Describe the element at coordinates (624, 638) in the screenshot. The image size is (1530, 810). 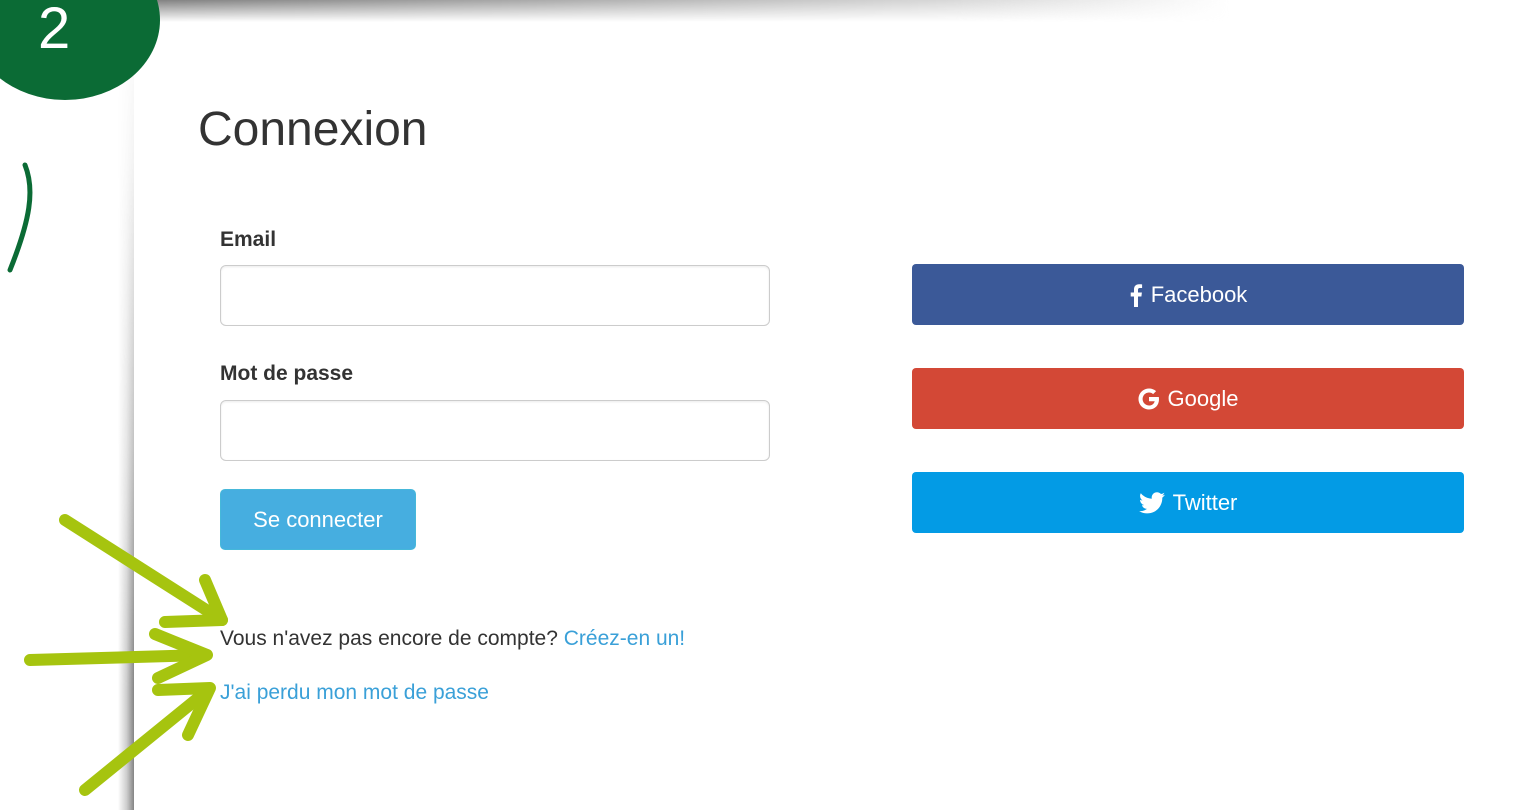
I see `create-account-link: Créez-en un!` at that location.